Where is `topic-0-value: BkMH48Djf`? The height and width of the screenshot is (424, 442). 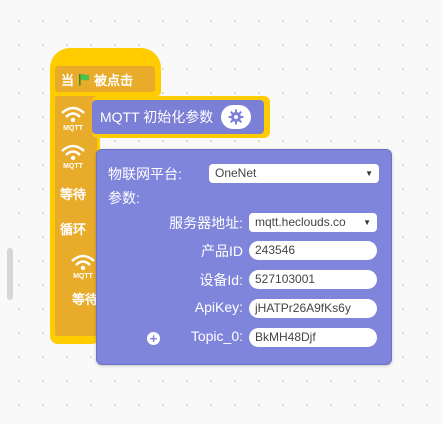 topic-0-value: BkMH48Djf is located at coordinates (285, 337).